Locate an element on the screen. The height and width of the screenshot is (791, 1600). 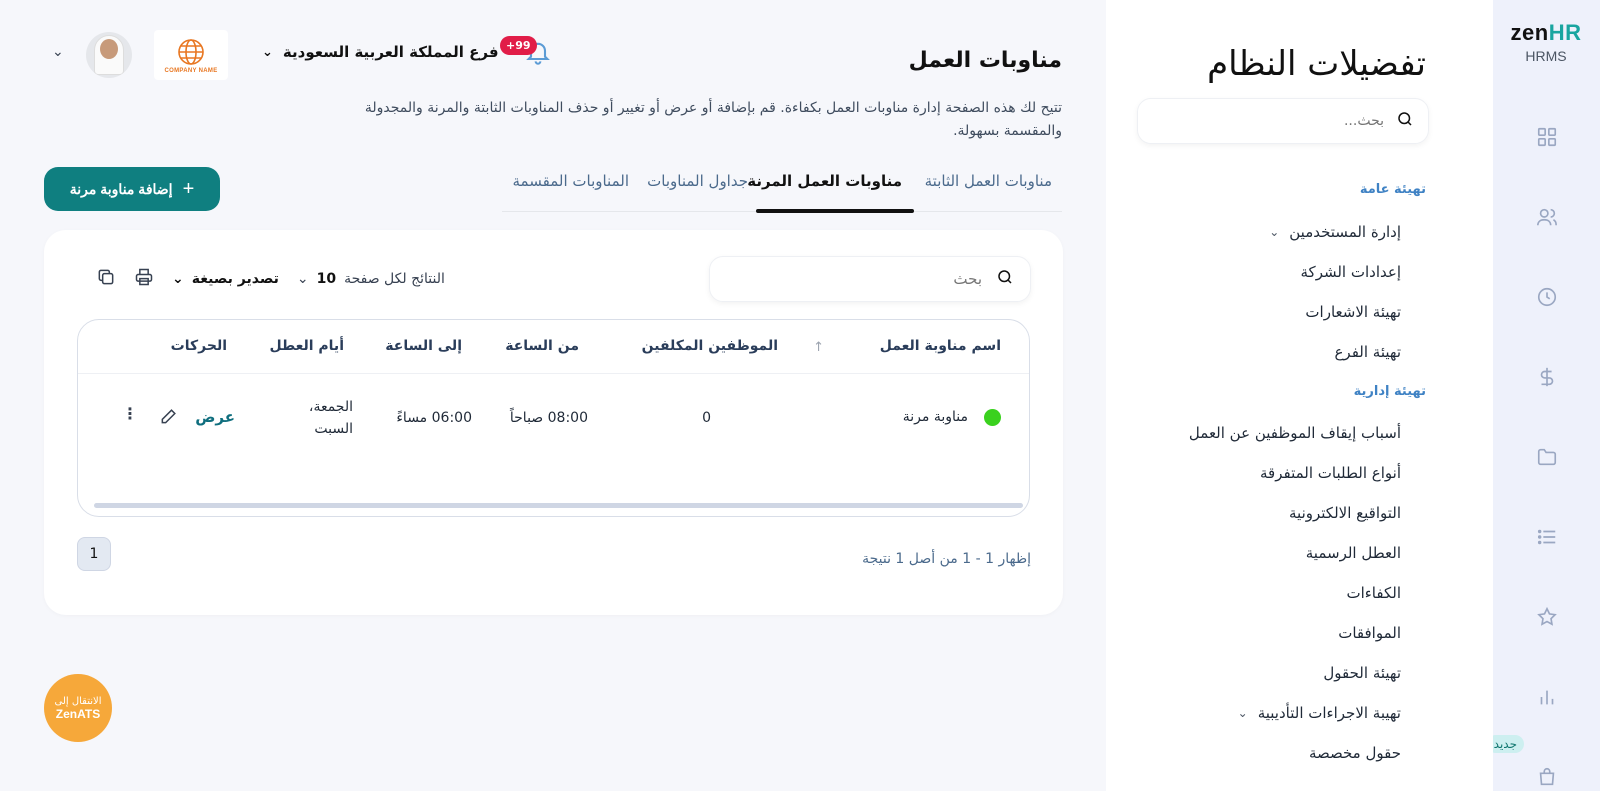
pref-item-holidays: العطل الرسمية is located at coordinates (1353, 553).